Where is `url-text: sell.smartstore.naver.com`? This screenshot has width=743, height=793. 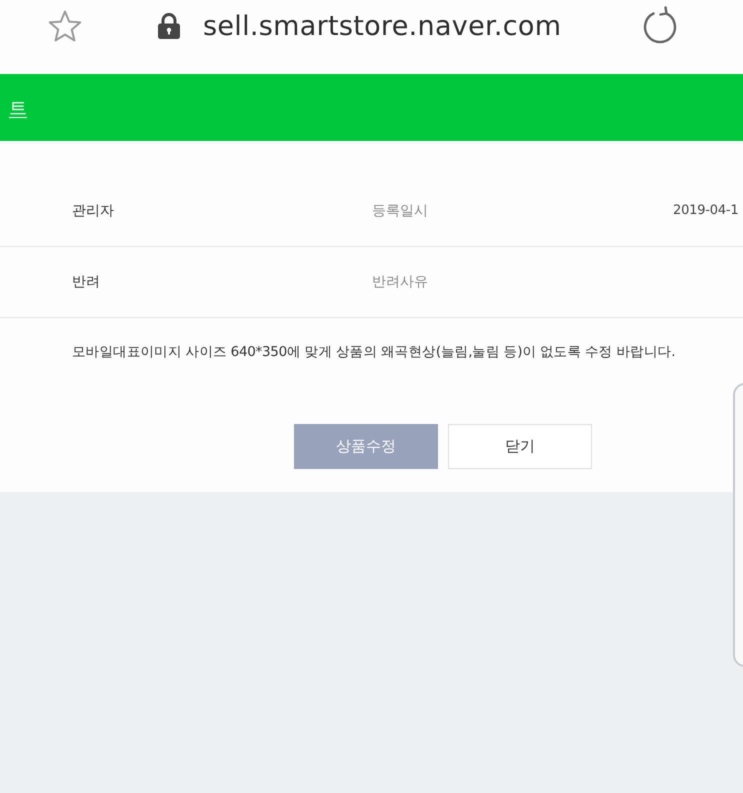 url-text: sell.smartstore.naver.com is located at coordinates (382, 26).